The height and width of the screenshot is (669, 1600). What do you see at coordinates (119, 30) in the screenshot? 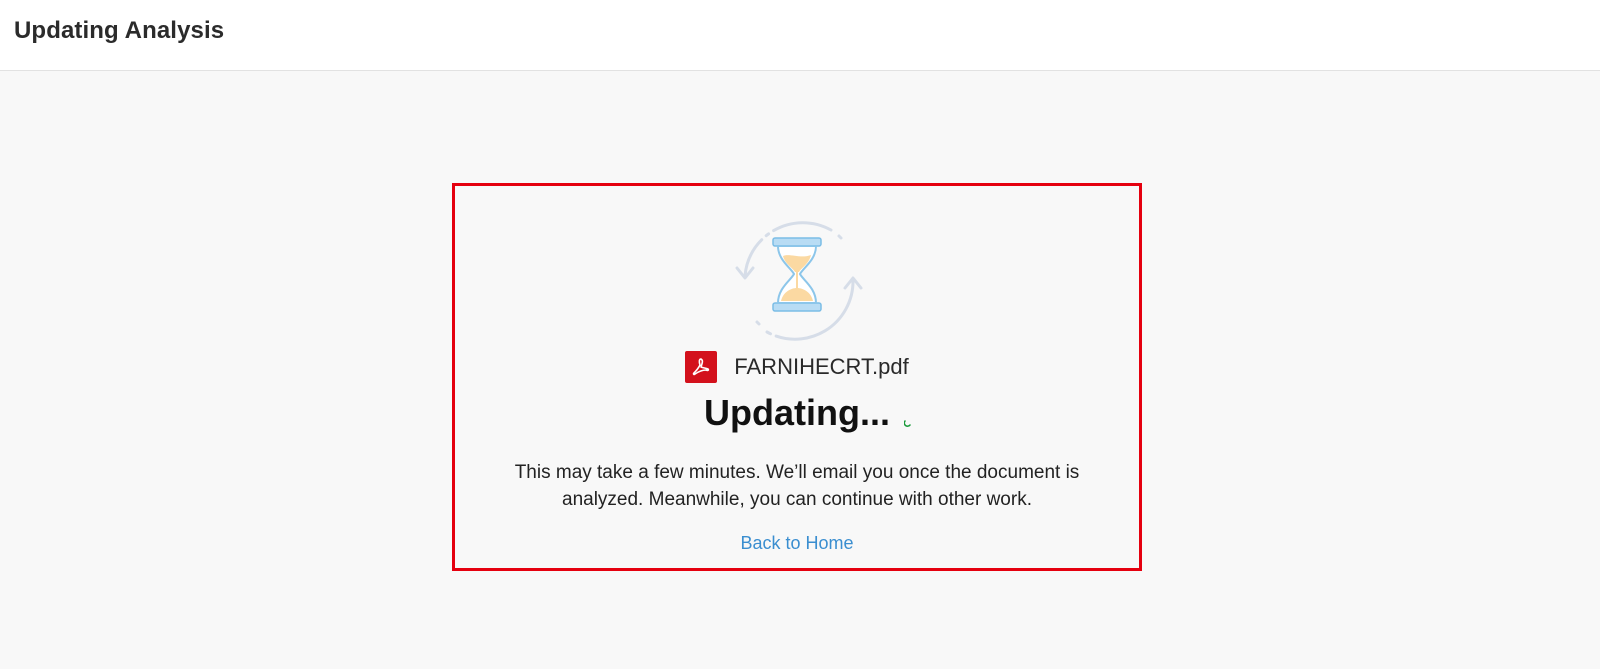
I see `page-title: Updating Analysis` at bounding box center [119, 30].